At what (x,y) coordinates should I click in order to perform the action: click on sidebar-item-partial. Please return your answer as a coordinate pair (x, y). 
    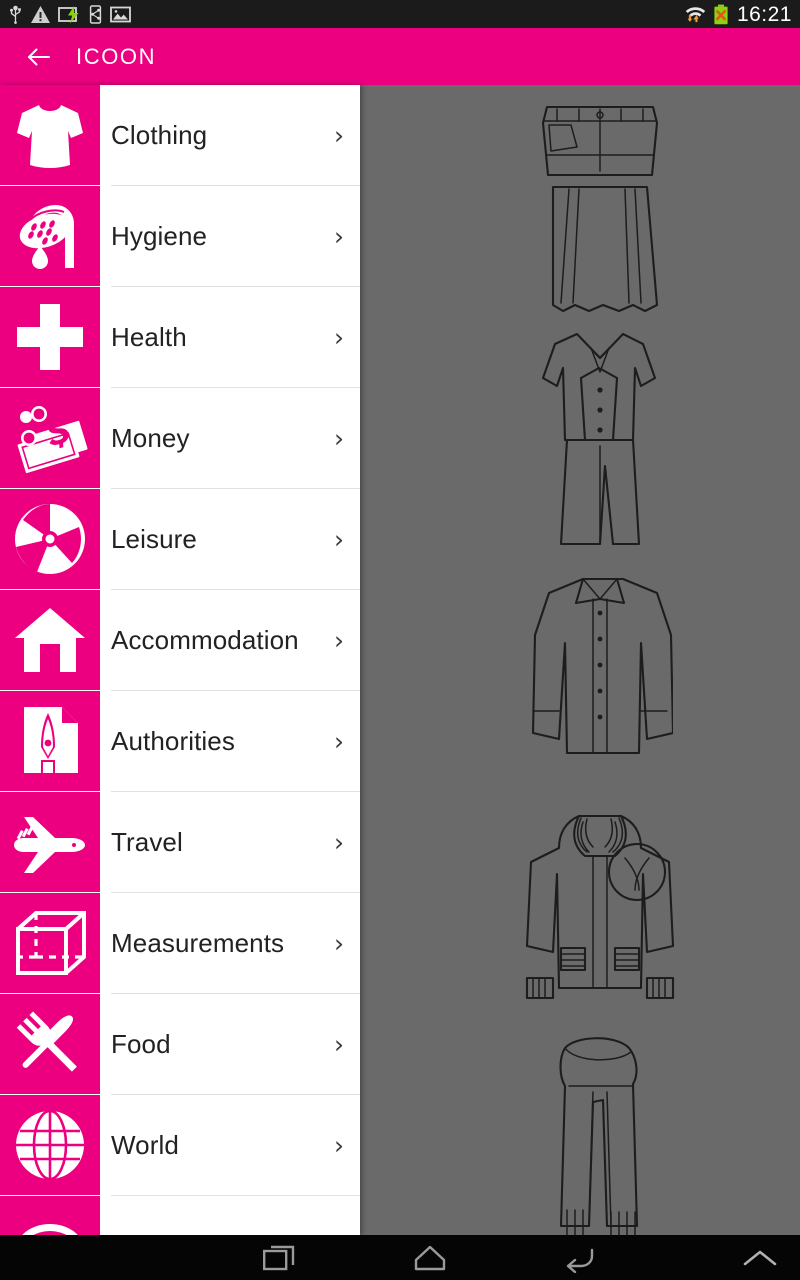
    Looking at the image, I should click on (180, 1215).